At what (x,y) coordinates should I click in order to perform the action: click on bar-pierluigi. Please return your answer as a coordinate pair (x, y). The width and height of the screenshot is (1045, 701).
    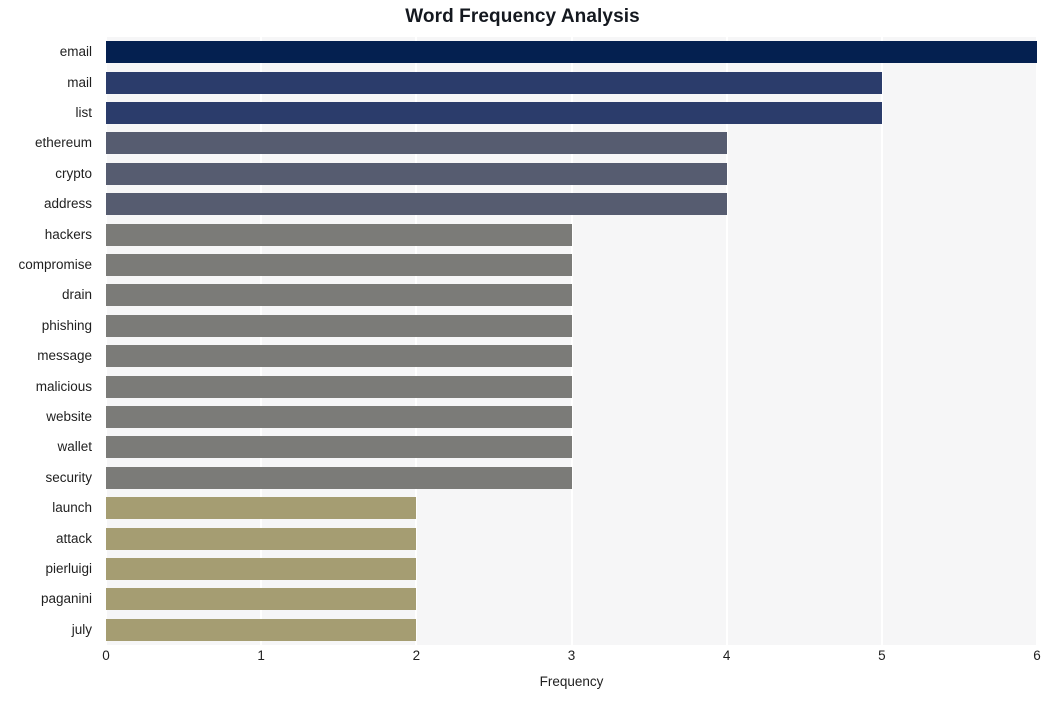
    Looking at the image, I should click on (261, 569).